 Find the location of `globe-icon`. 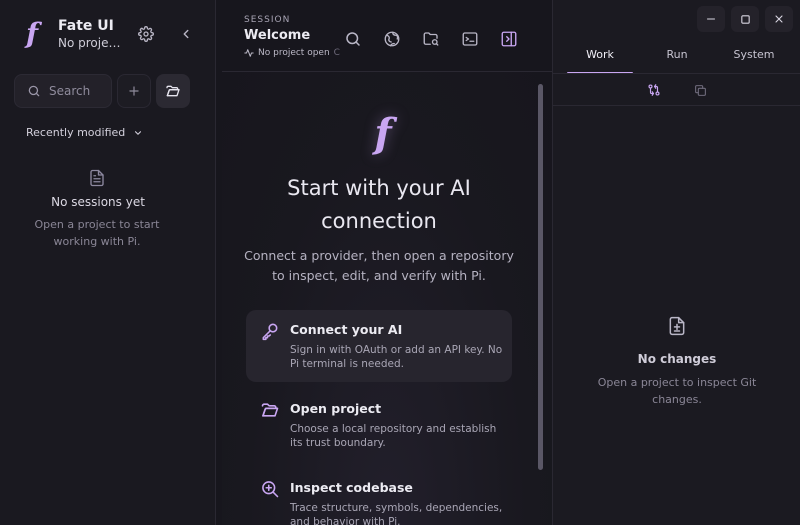

globe-icon is located at coordinates (392, 39).